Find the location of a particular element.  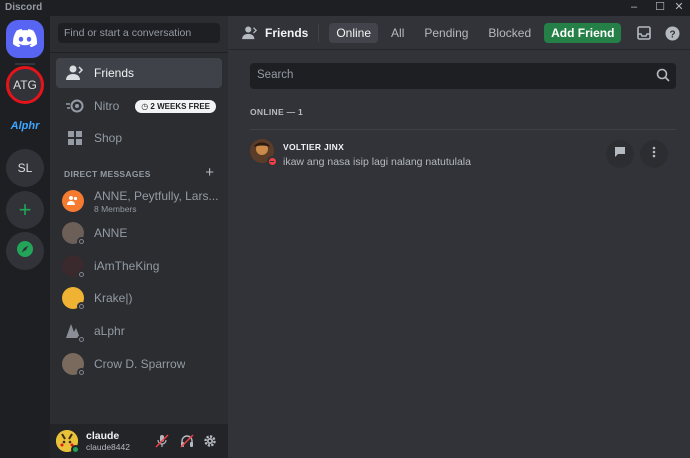

user-avatar is located at coordinates (68, 442).